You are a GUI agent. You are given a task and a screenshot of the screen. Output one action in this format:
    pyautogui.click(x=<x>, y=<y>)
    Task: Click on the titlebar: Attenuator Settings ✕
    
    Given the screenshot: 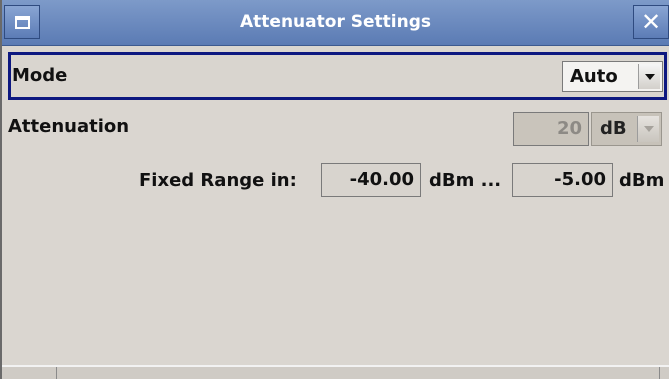 What is the action you would take?
    pyautogui.click(x=335, y=23)
    